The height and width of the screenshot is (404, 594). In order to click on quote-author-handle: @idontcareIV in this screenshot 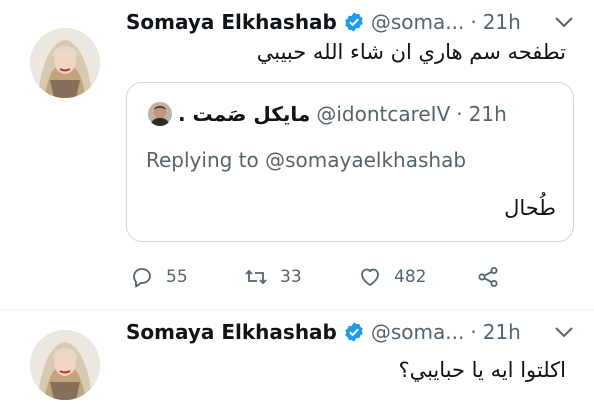, I will do `click(383, 114)`.